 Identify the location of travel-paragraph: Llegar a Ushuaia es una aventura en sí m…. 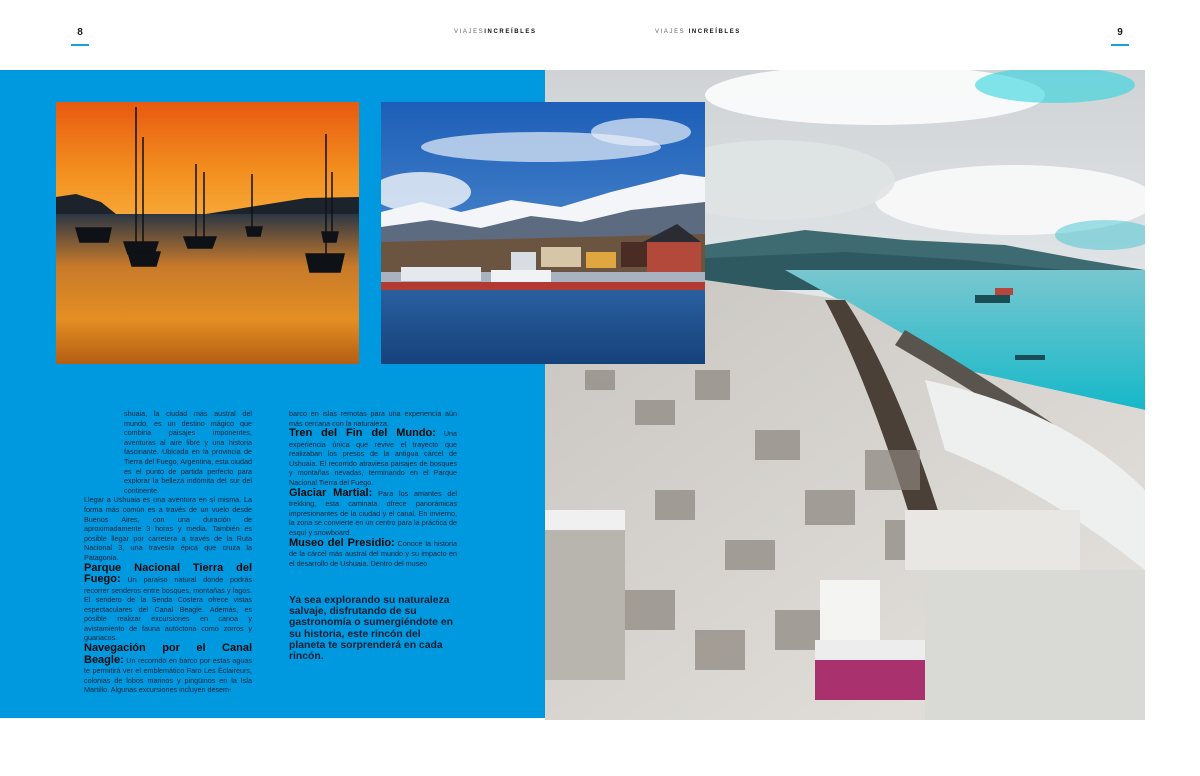
(168, 528).